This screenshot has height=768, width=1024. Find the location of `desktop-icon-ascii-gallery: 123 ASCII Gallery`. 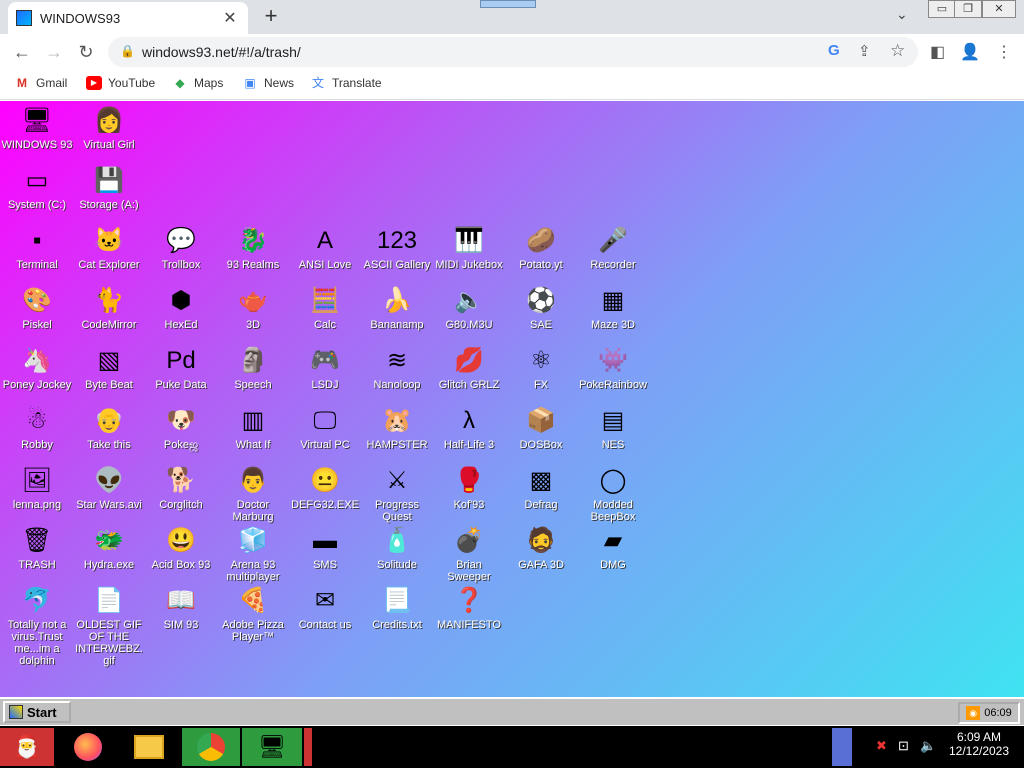

desktop-icon-ascii-gallery: 123 ASCII Gallery is located at coordinates (397, 248).